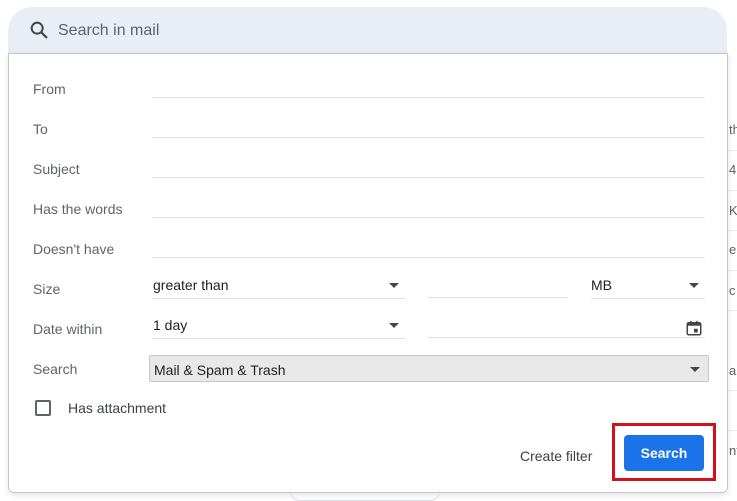 The height and width of the screenshot is (501, 737). Describe the element at coordinates (170, 325) in the screenshot. I see `date-within-value: 1 day` at that location.